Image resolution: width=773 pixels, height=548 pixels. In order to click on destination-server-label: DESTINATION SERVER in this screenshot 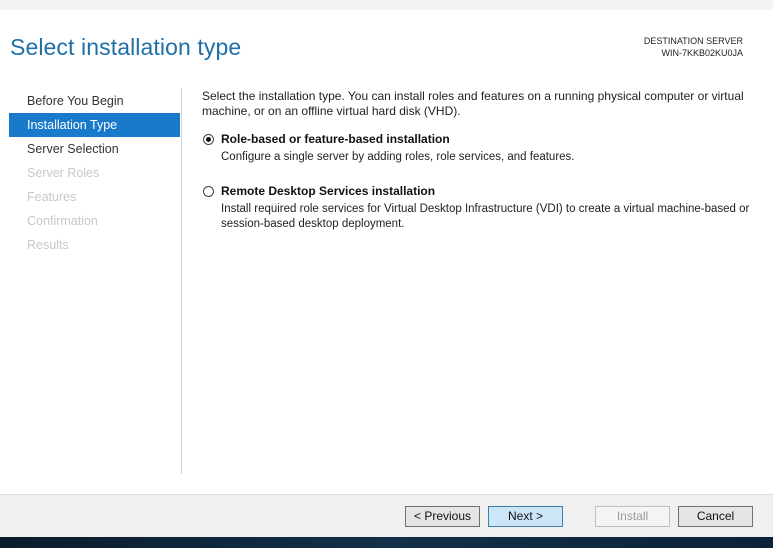, I will do `click(693, 41)`.